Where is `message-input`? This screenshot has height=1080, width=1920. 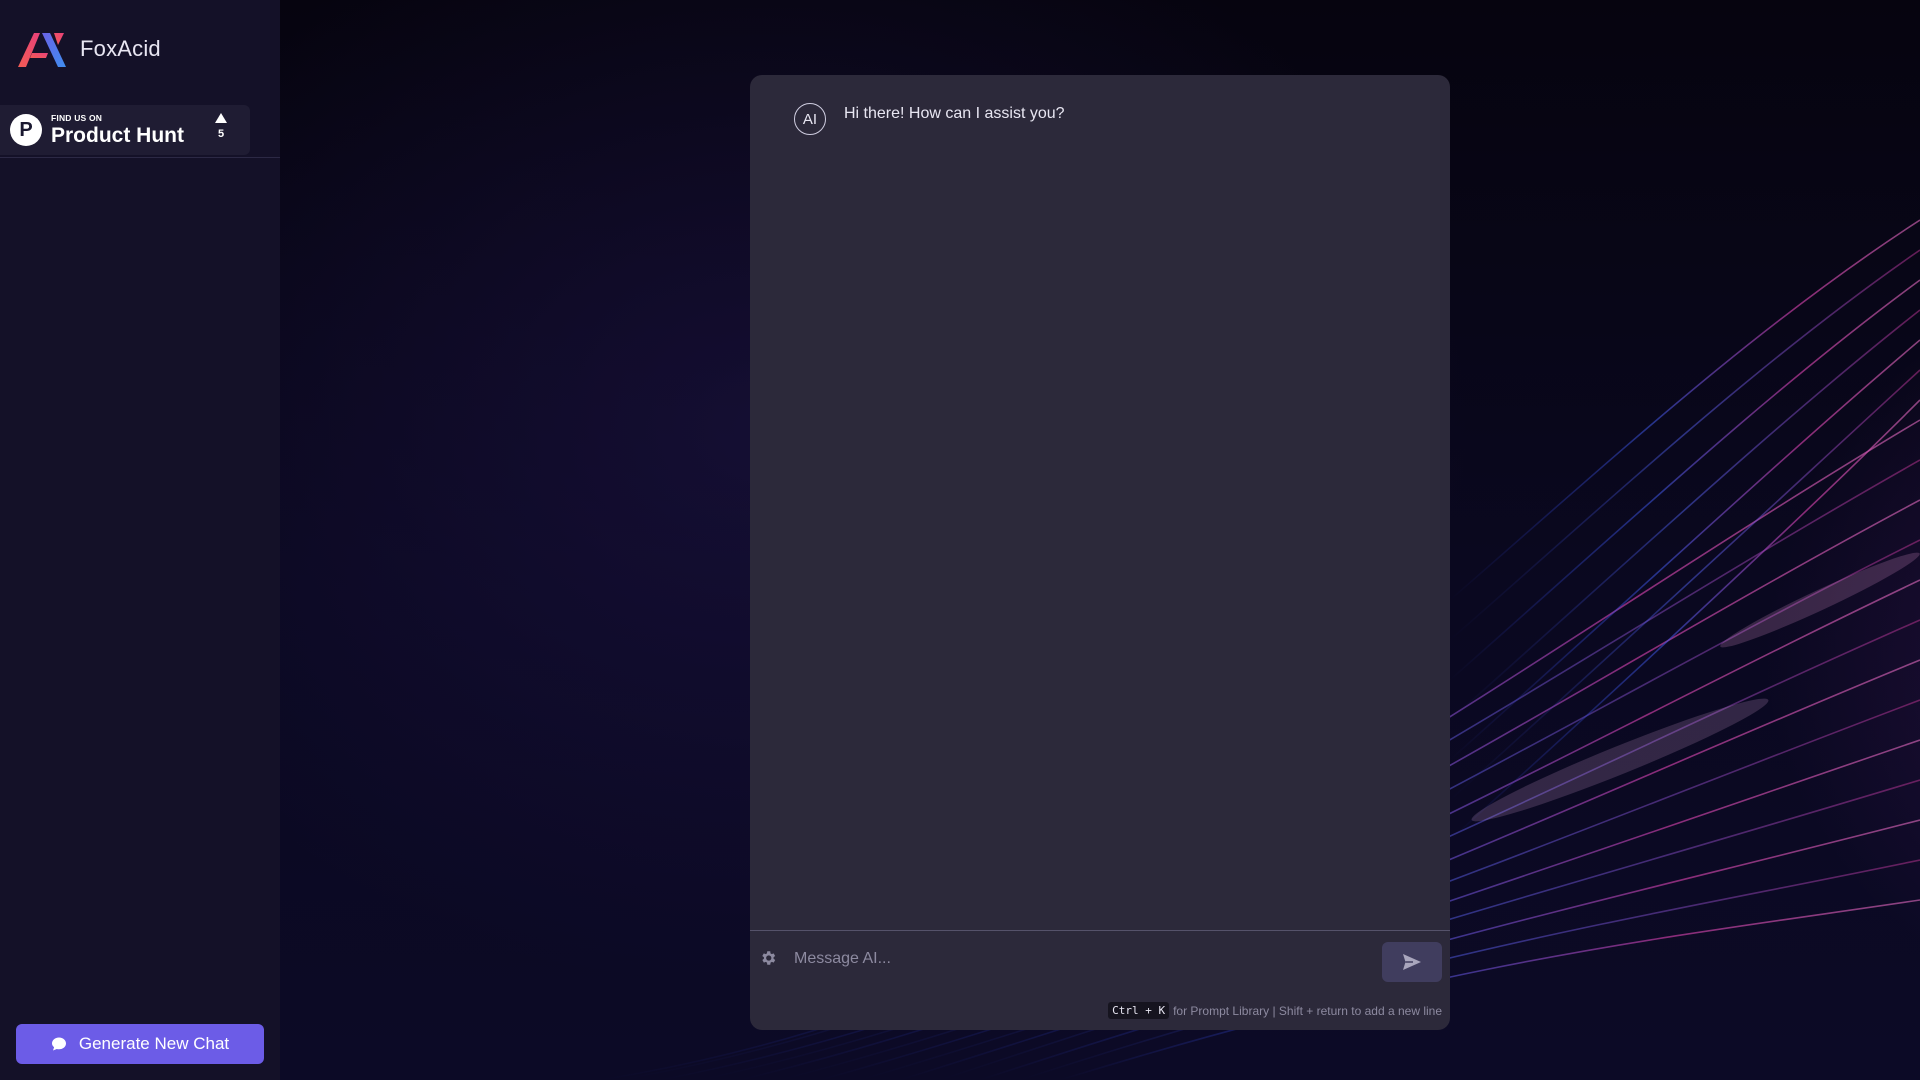
message-input is located at coordinates (1104, 959).